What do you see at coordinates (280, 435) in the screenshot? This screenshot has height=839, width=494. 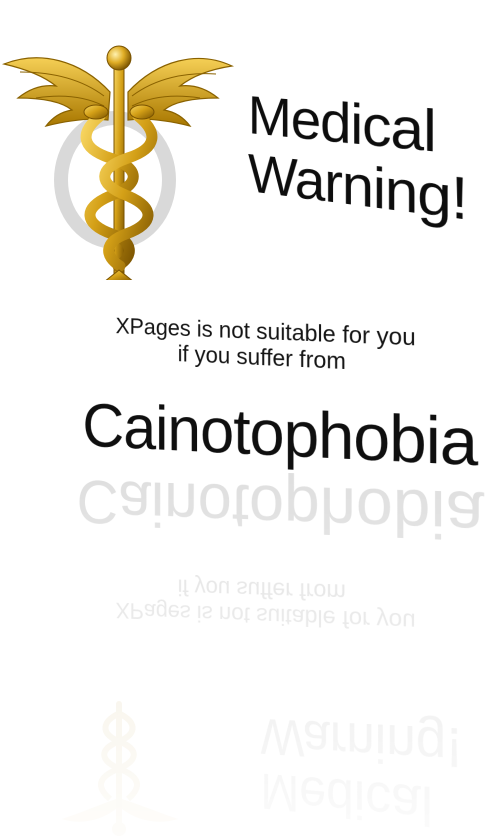 I see `condition-name: Cainotophobia` at bounding box center [280, 435].